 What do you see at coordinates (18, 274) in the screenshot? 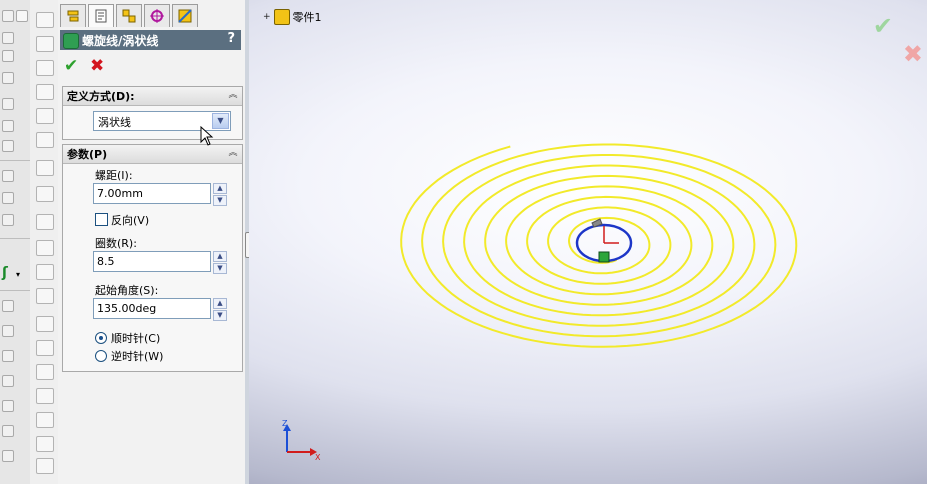
I see `chevron-down-icon: ▾` at bounding box center [18, 274].